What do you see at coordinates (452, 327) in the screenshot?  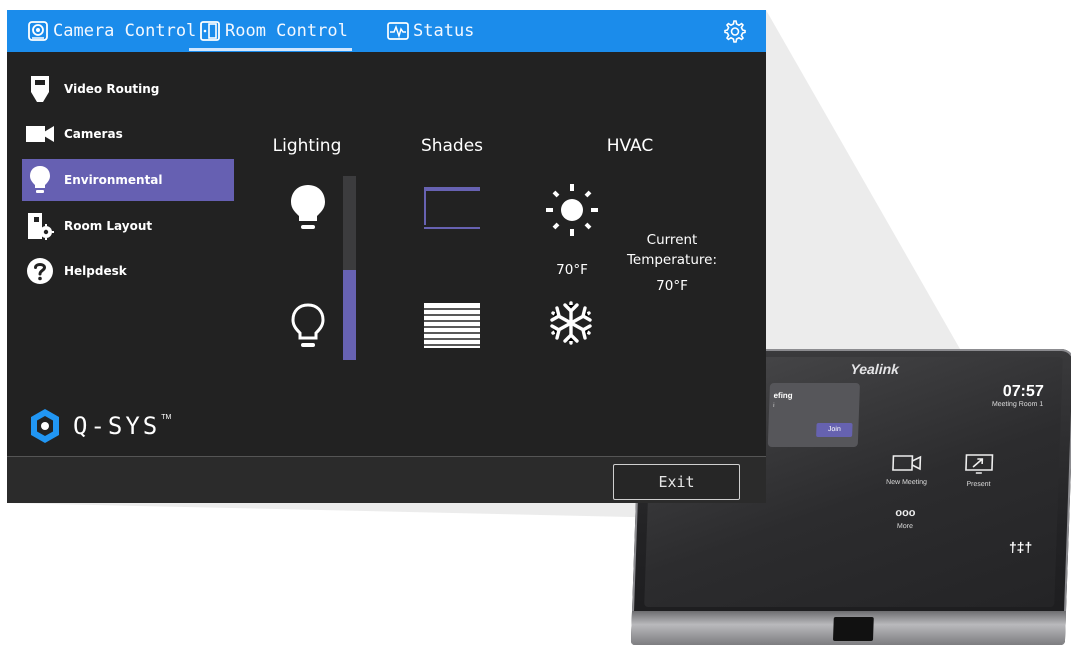 I see `shades-closed-icon` at bounding box center [452, 327].